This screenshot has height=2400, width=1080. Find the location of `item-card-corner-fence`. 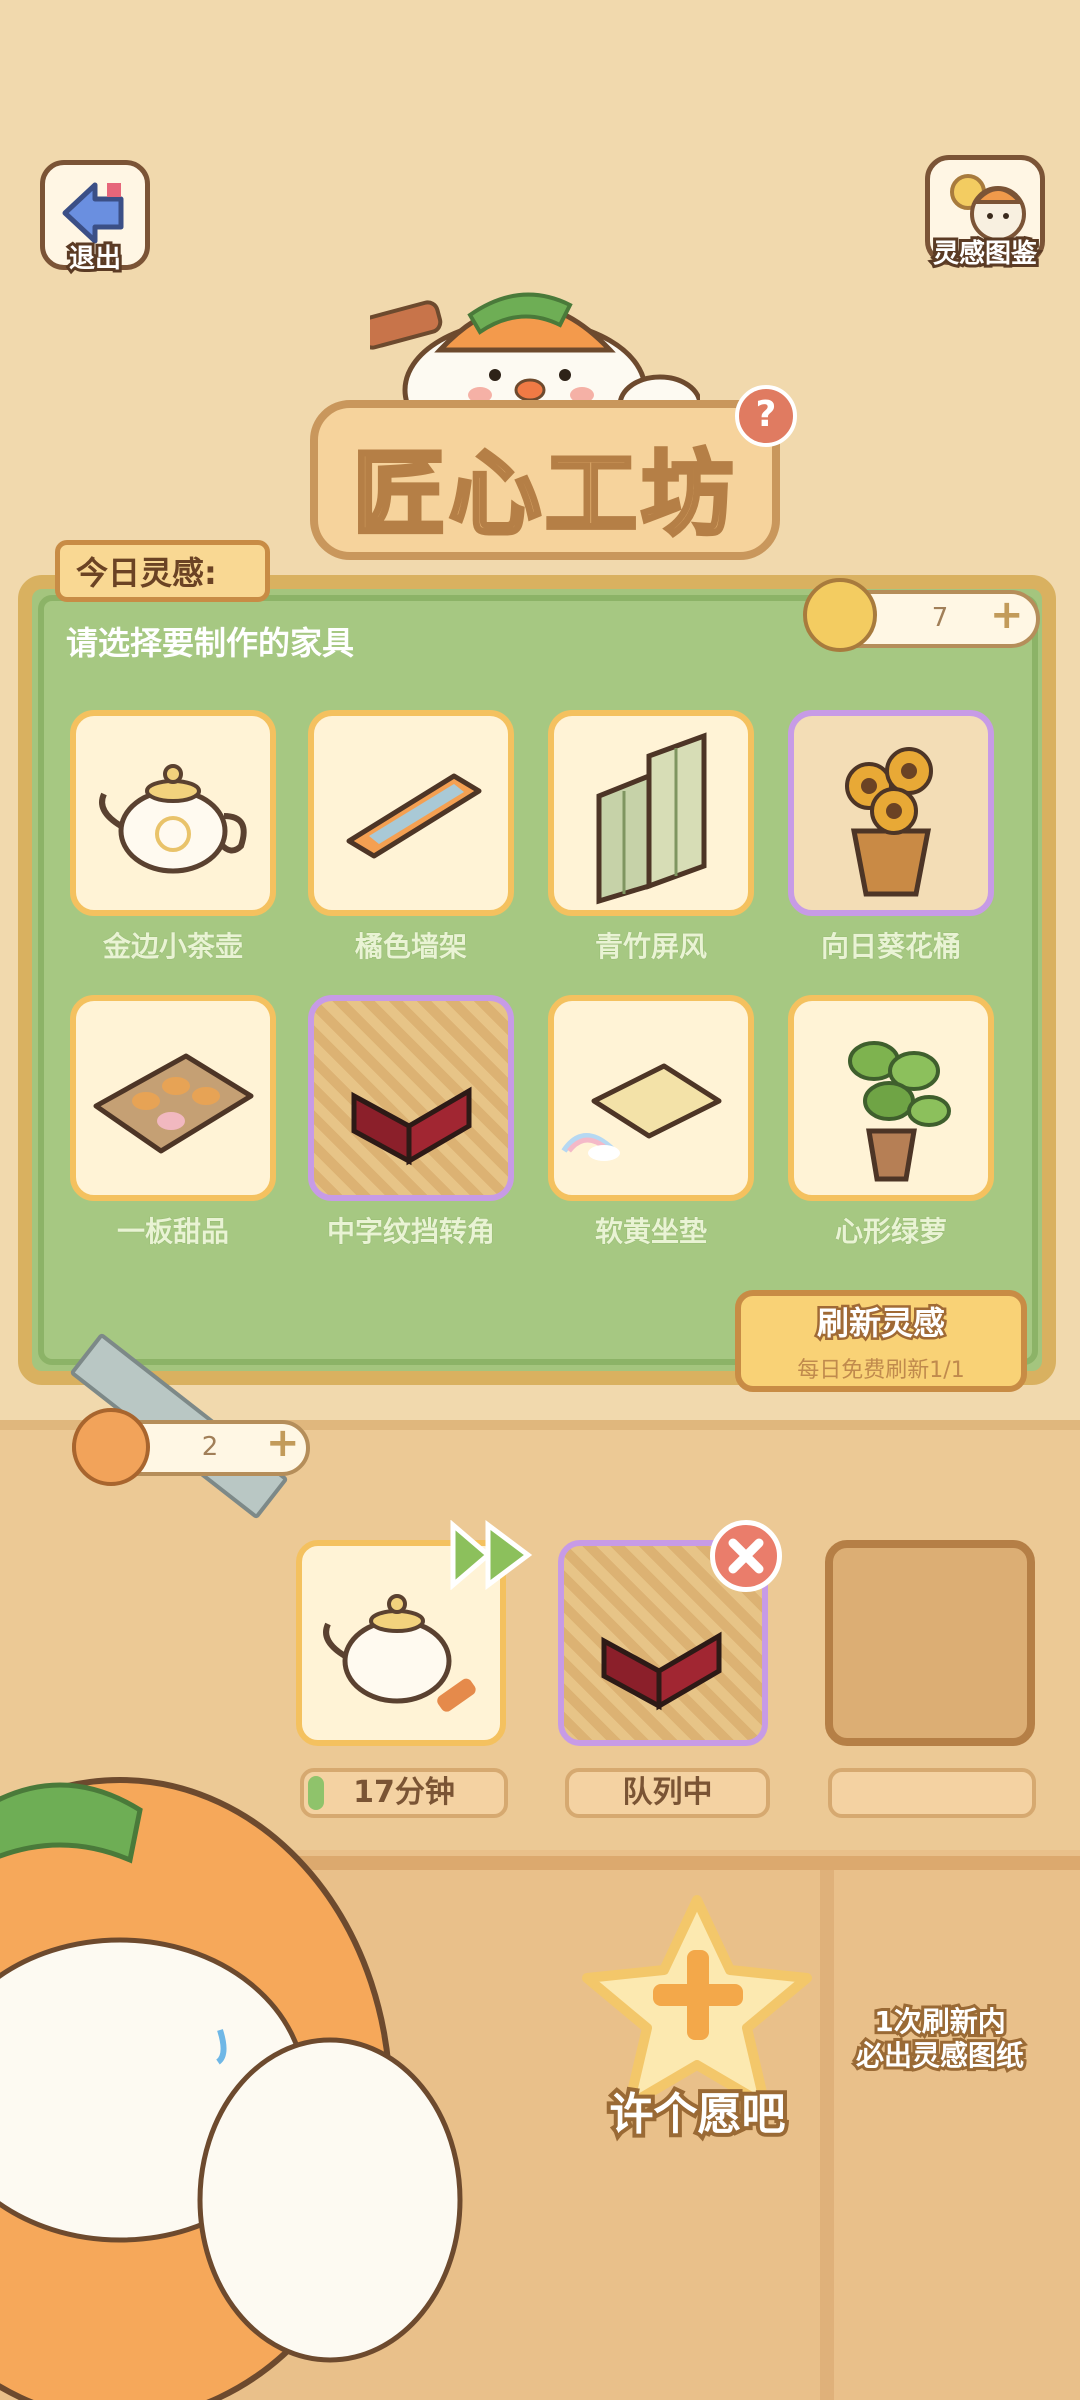

item-card-corner-fence is located at coordinates (411, 1098).